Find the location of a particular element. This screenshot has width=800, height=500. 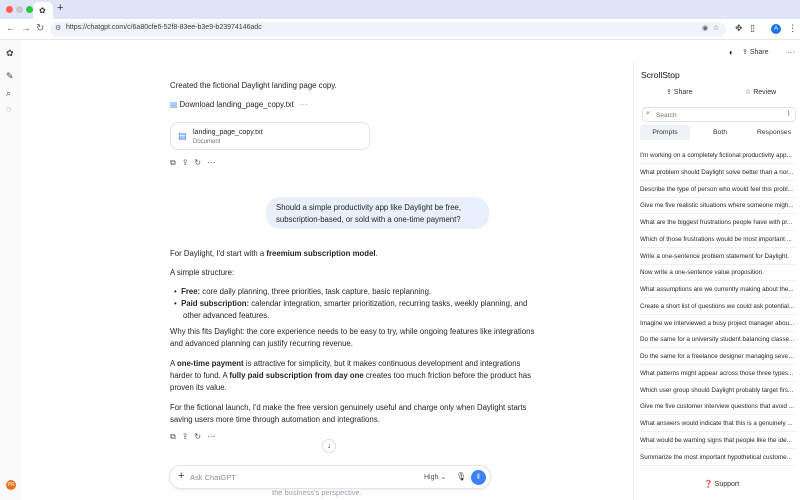

chevron-down-icon: ⌄ is located at coordinates (443, 477).